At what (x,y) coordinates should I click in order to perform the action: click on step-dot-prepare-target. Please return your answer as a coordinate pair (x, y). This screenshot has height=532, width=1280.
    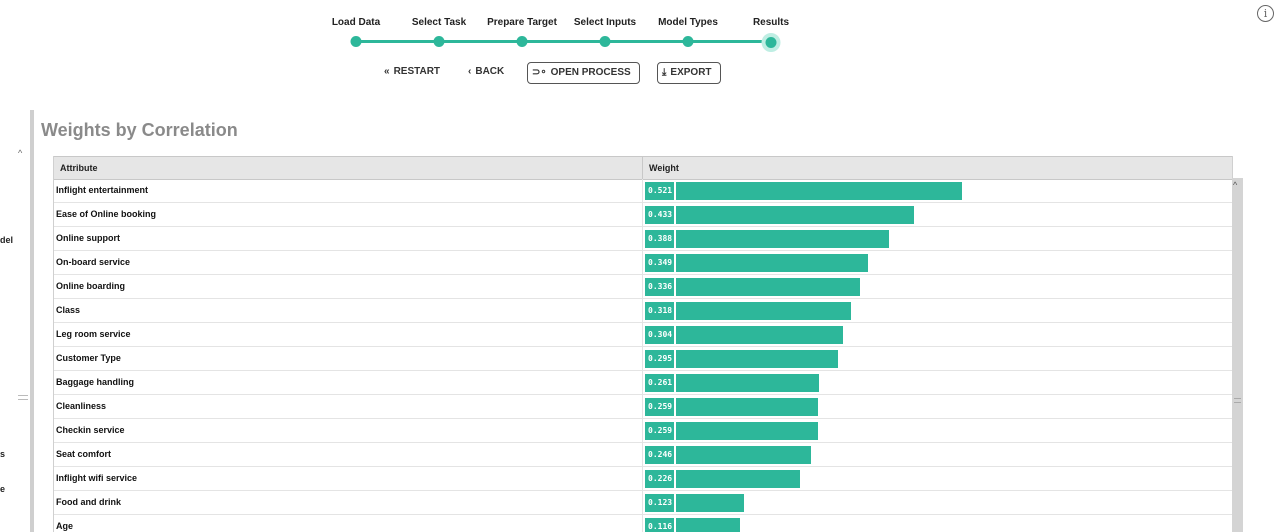
    Looking at the image, I should click on (522, 41).